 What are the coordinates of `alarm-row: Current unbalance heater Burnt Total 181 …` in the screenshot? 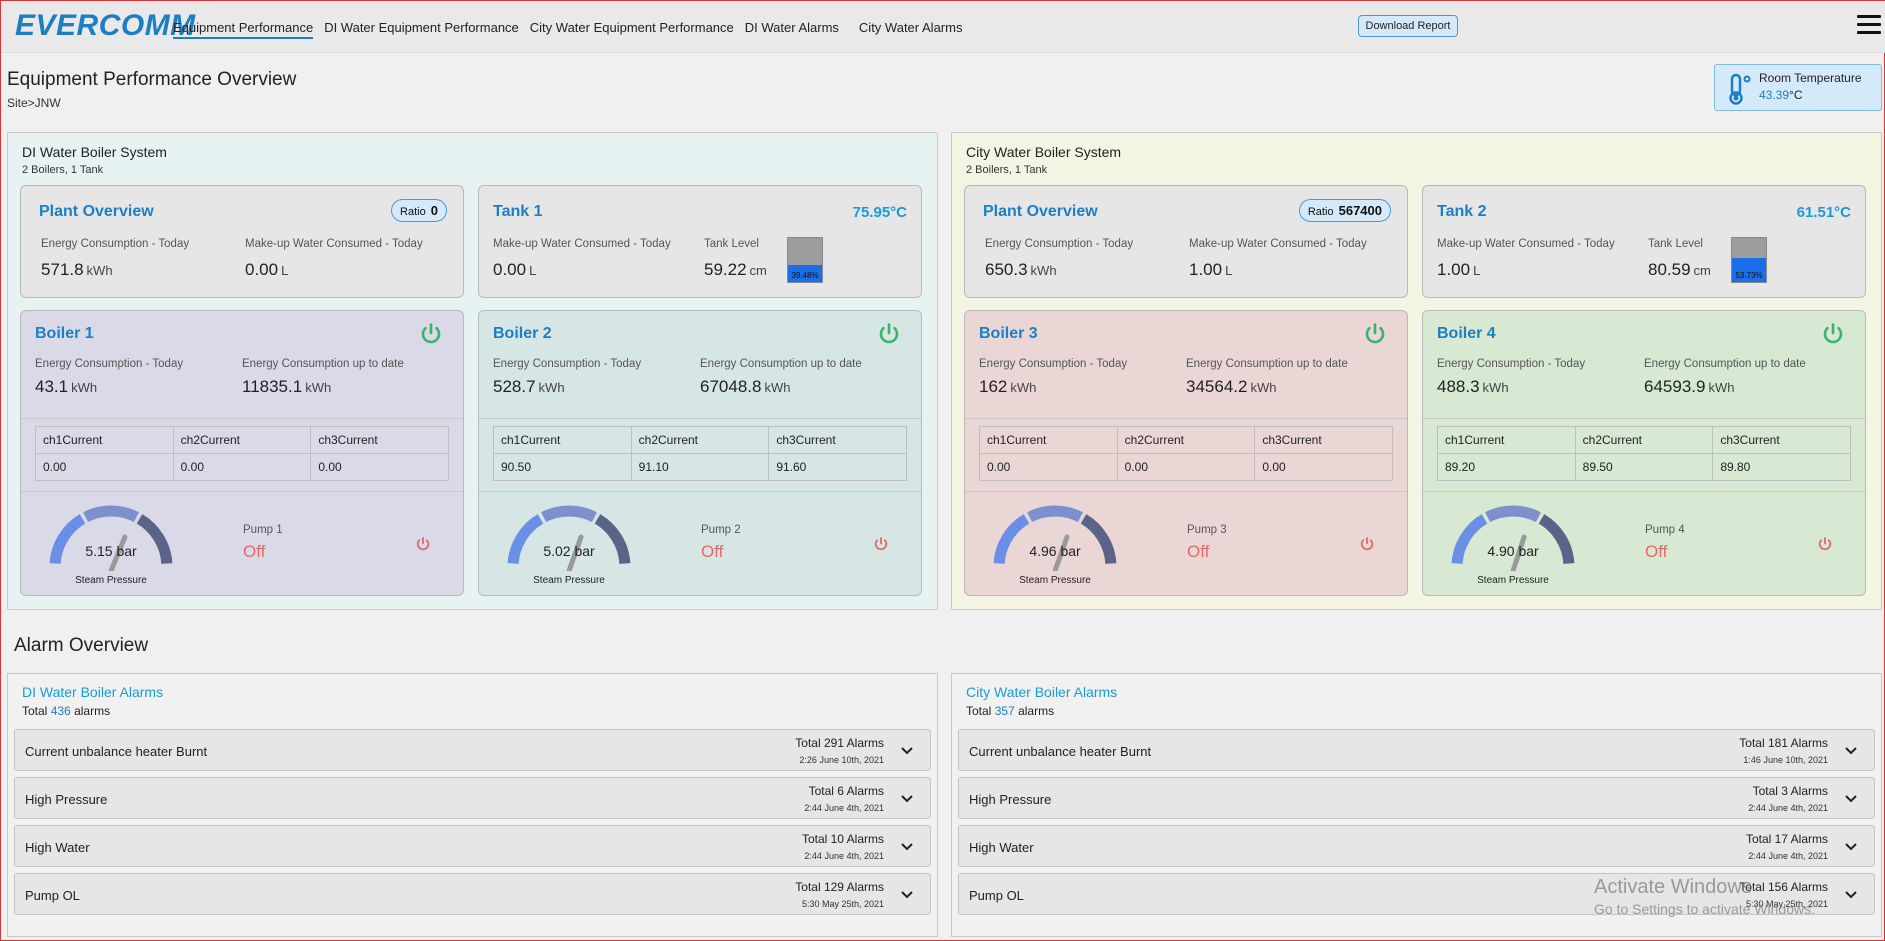 It's located at (1416, 750).